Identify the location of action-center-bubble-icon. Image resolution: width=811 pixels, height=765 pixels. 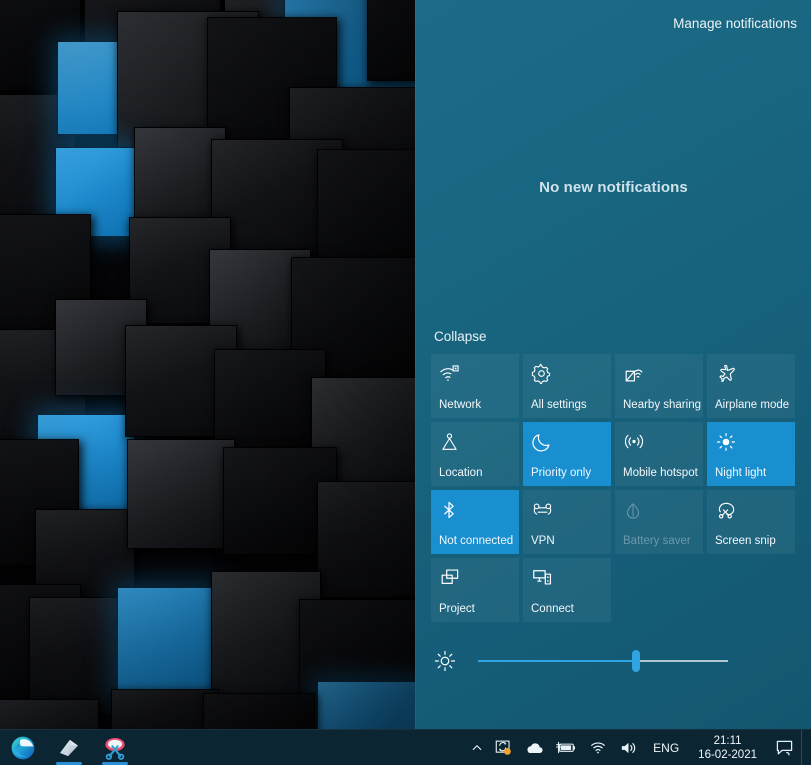
(784, 748).